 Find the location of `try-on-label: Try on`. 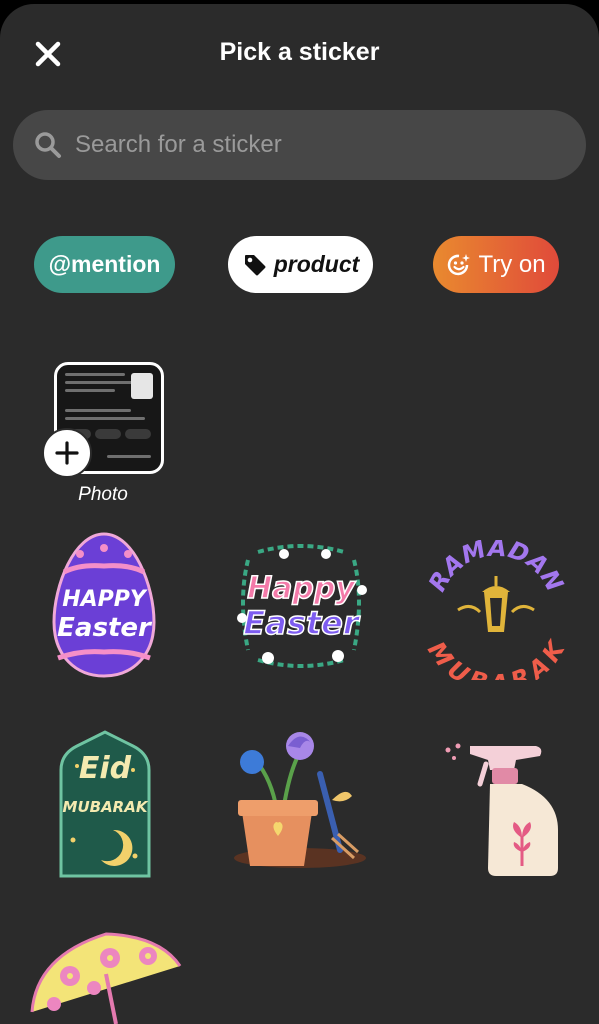

try-on-label: Try on is located at coordinates (512, 264).